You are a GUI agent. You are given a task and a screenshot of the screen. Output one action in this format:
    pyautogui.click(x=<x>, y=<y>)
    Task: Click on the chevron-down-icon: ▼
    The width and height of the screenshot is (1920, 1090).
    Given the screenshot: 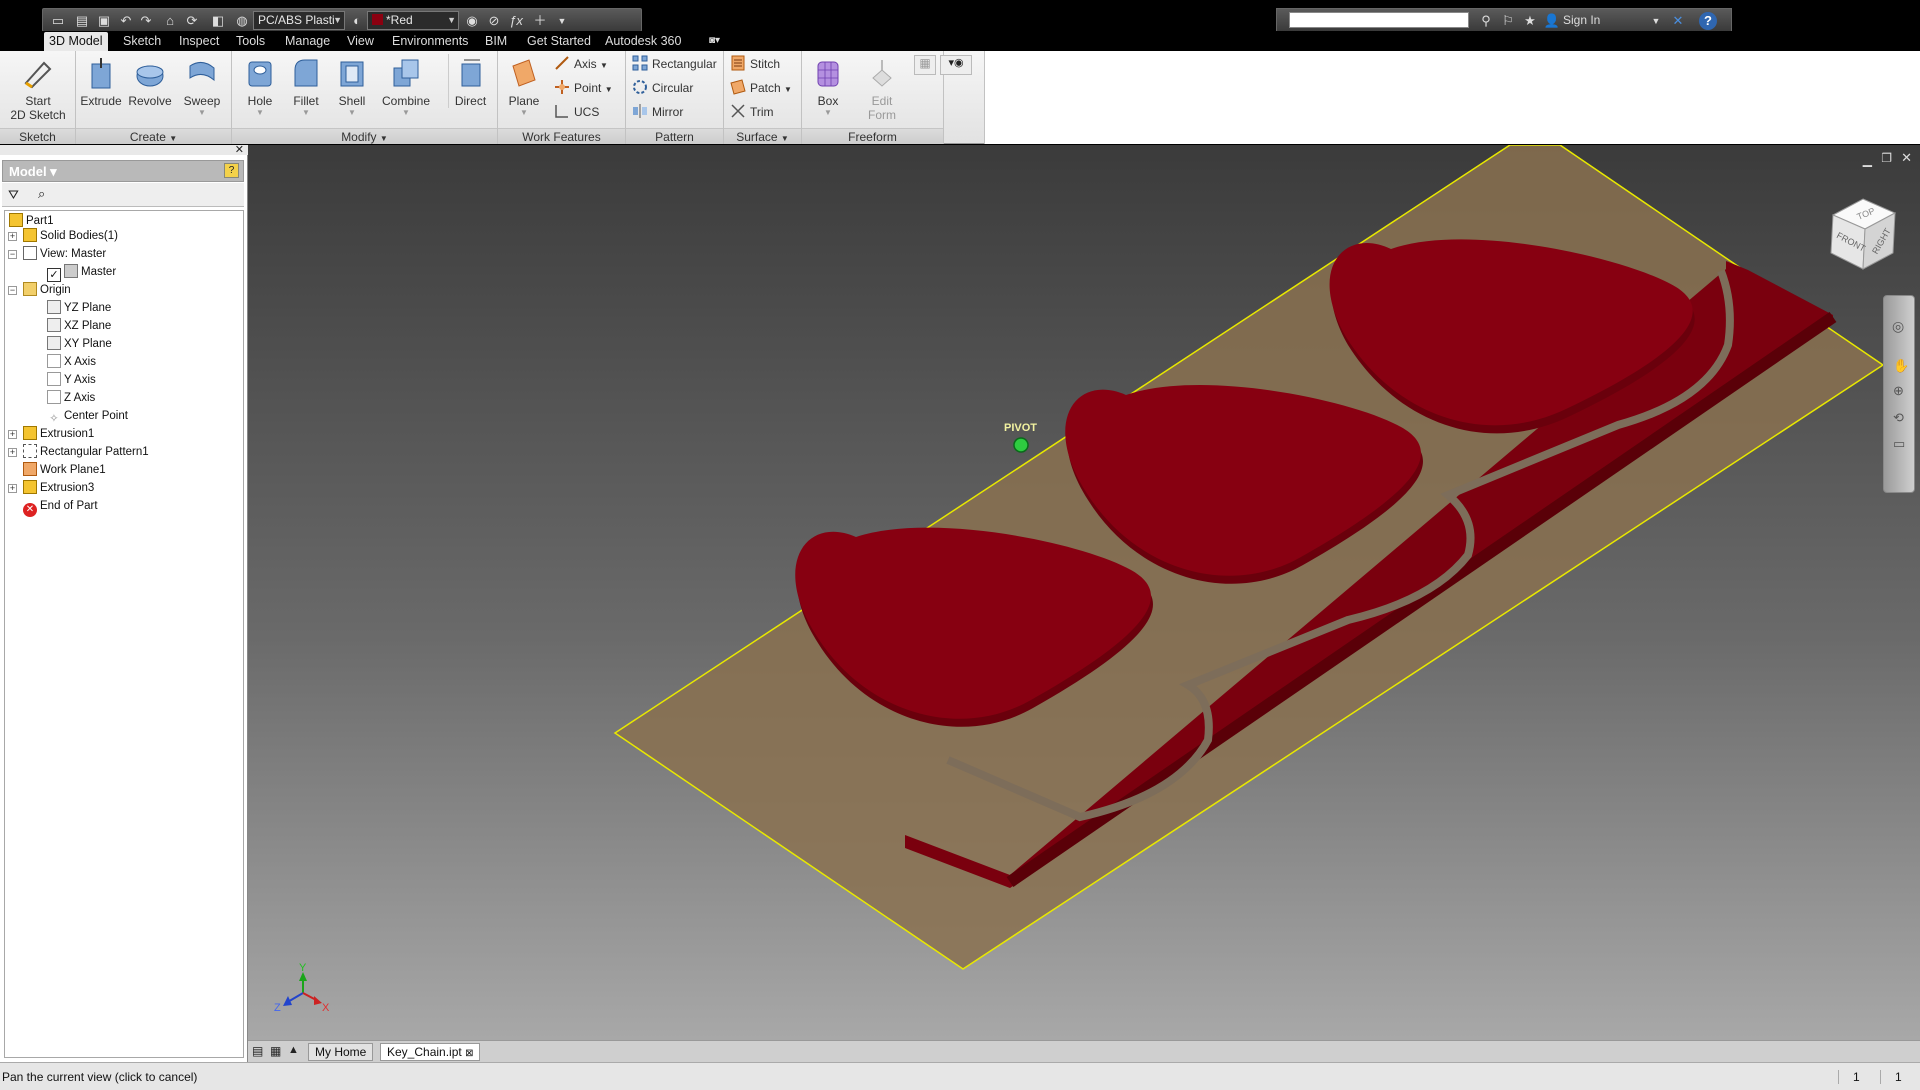 What is the action you would take?
    pyautogui.click(x=1656, y=21)
    